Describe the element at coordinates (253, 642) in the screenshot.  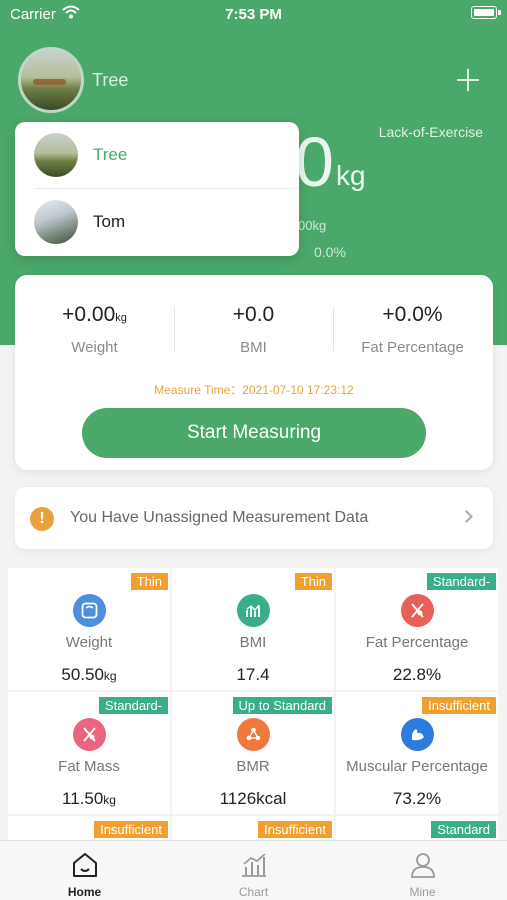
I see `metric-label: BMI` at that location.